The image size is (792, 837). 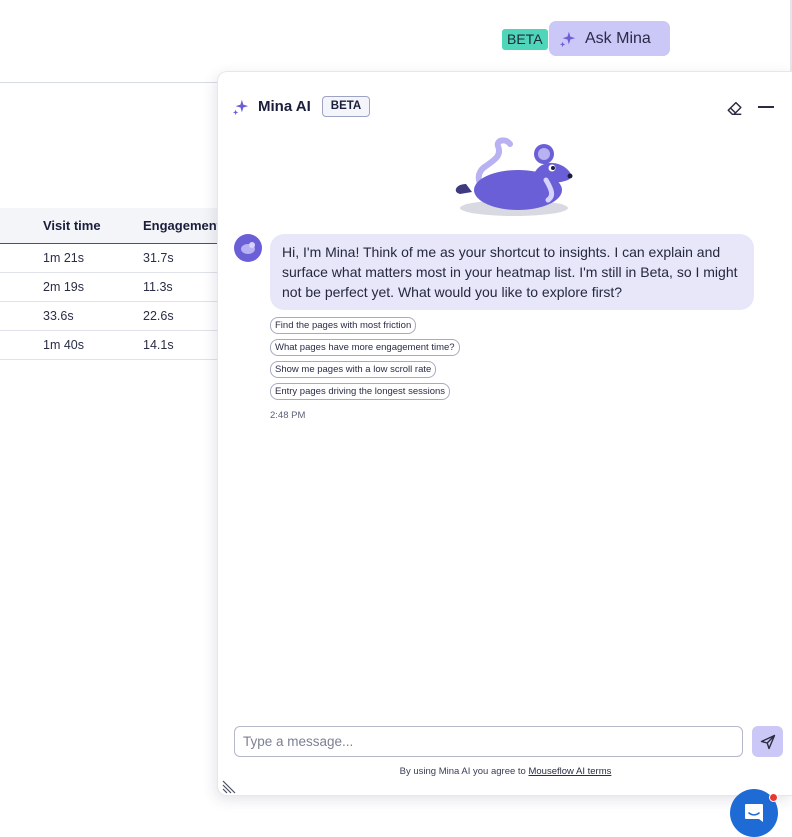 What do you see at coordinates (63, 287) in the screenshot?
I see `visit-time-cell: 2m 19s` at bounding box center [63, 287].